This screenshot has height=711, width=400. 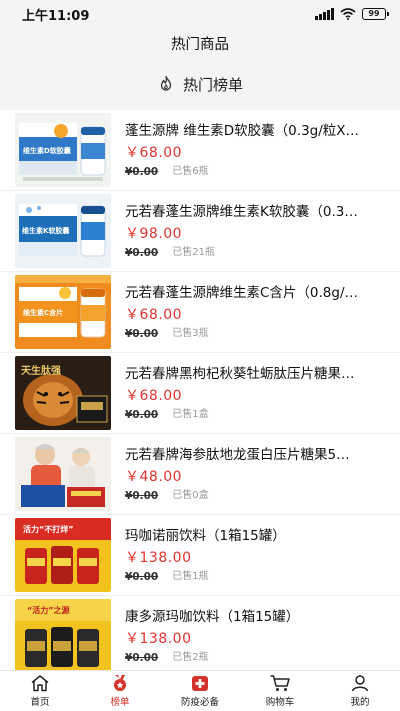 I want to click on product-price: ￥48.00, so click(x=154, y=476).